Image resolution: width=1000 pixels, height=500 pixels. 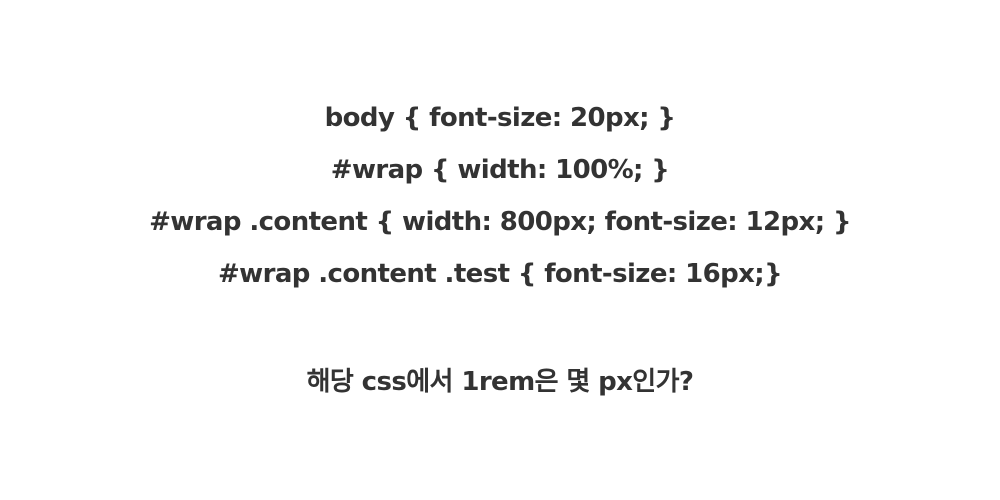 I want to click on question-text: 해당 css에서 1rem은 몇 px인가?, so click(x=500, y=382).